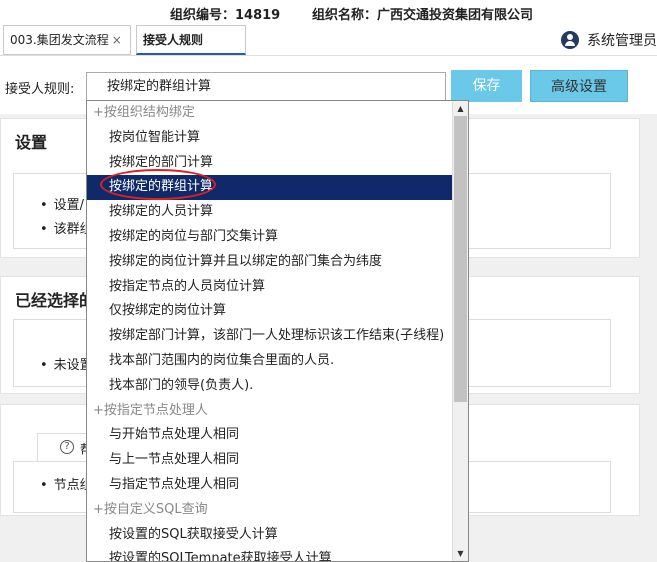 The image size is (657, 562). Describe the element at coordinates (579, 86) in the screenshot. I see `advanced-settings-button: 高级设置` at that location.